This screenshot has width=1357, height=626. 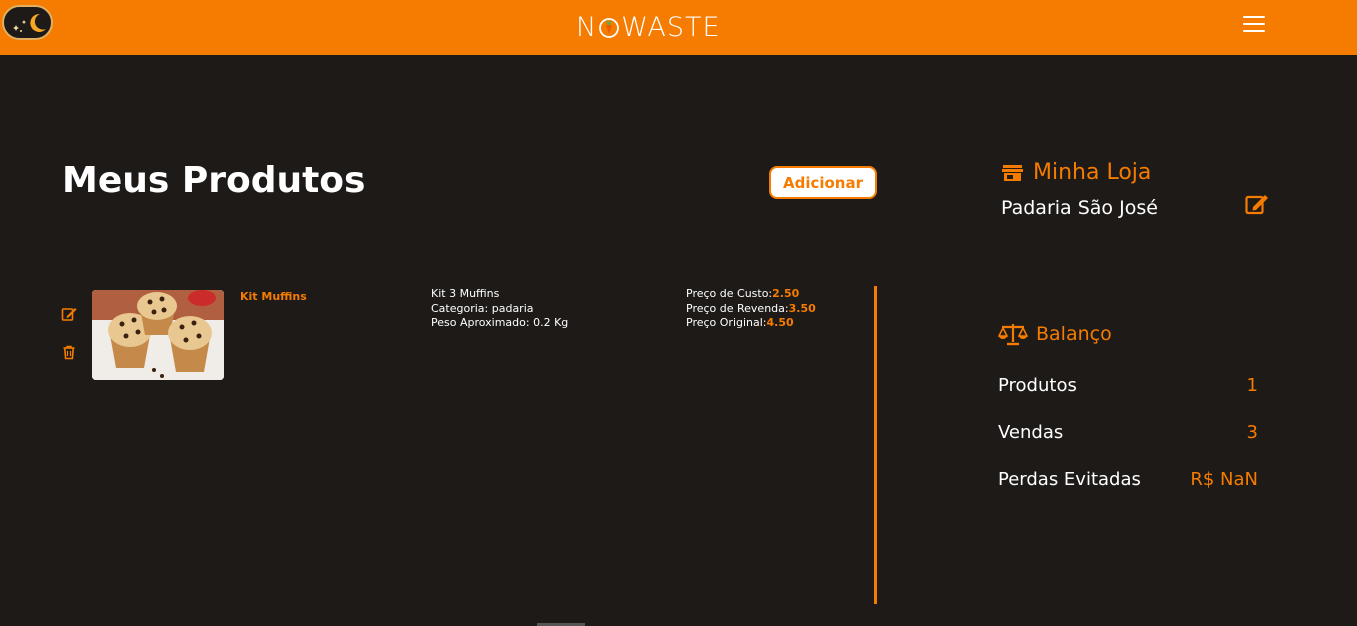 I want to click on balance-title: Balanço, so click(x=1055, y=334).